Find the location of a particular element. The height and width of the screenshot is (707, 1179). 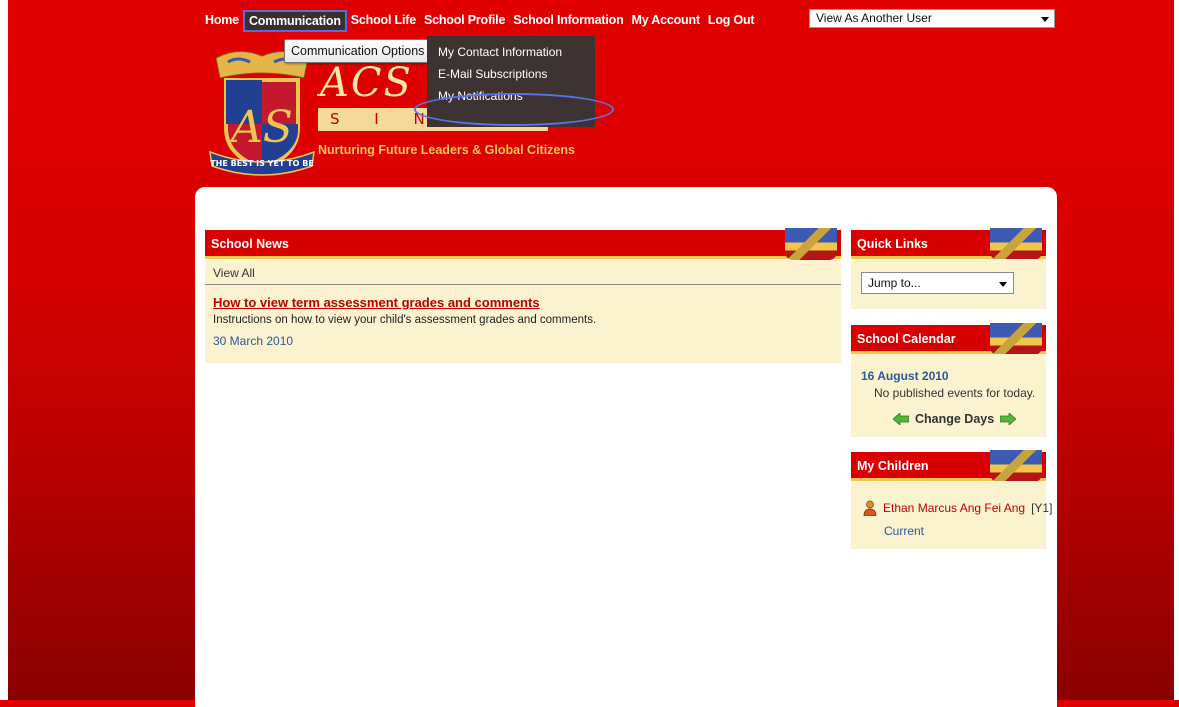

change-days-control: Change Days is located at coordinates (955, 419).